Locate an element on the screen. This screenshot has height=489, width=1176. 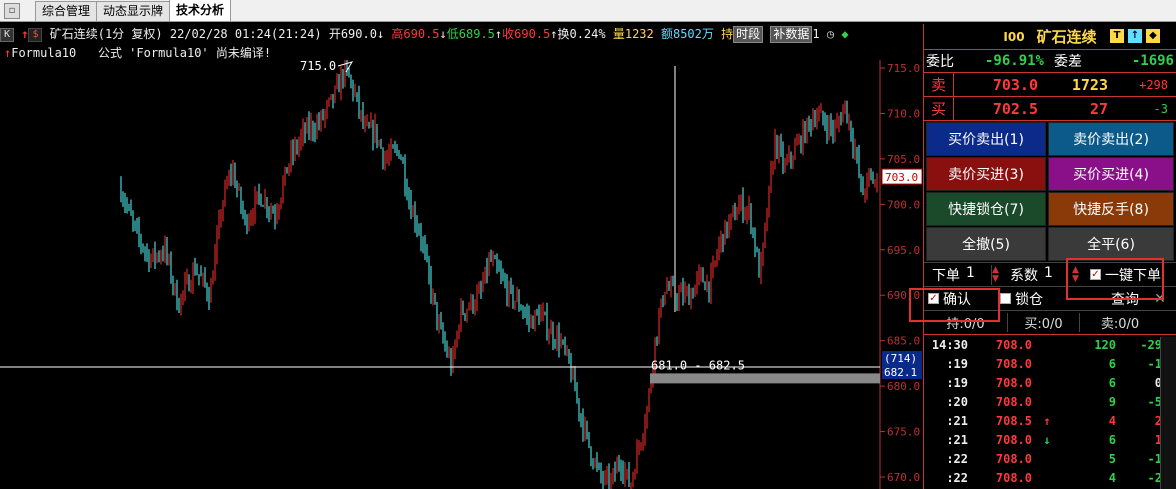
order-button: 买价买进(4) is located at coordinates (1111, 174).